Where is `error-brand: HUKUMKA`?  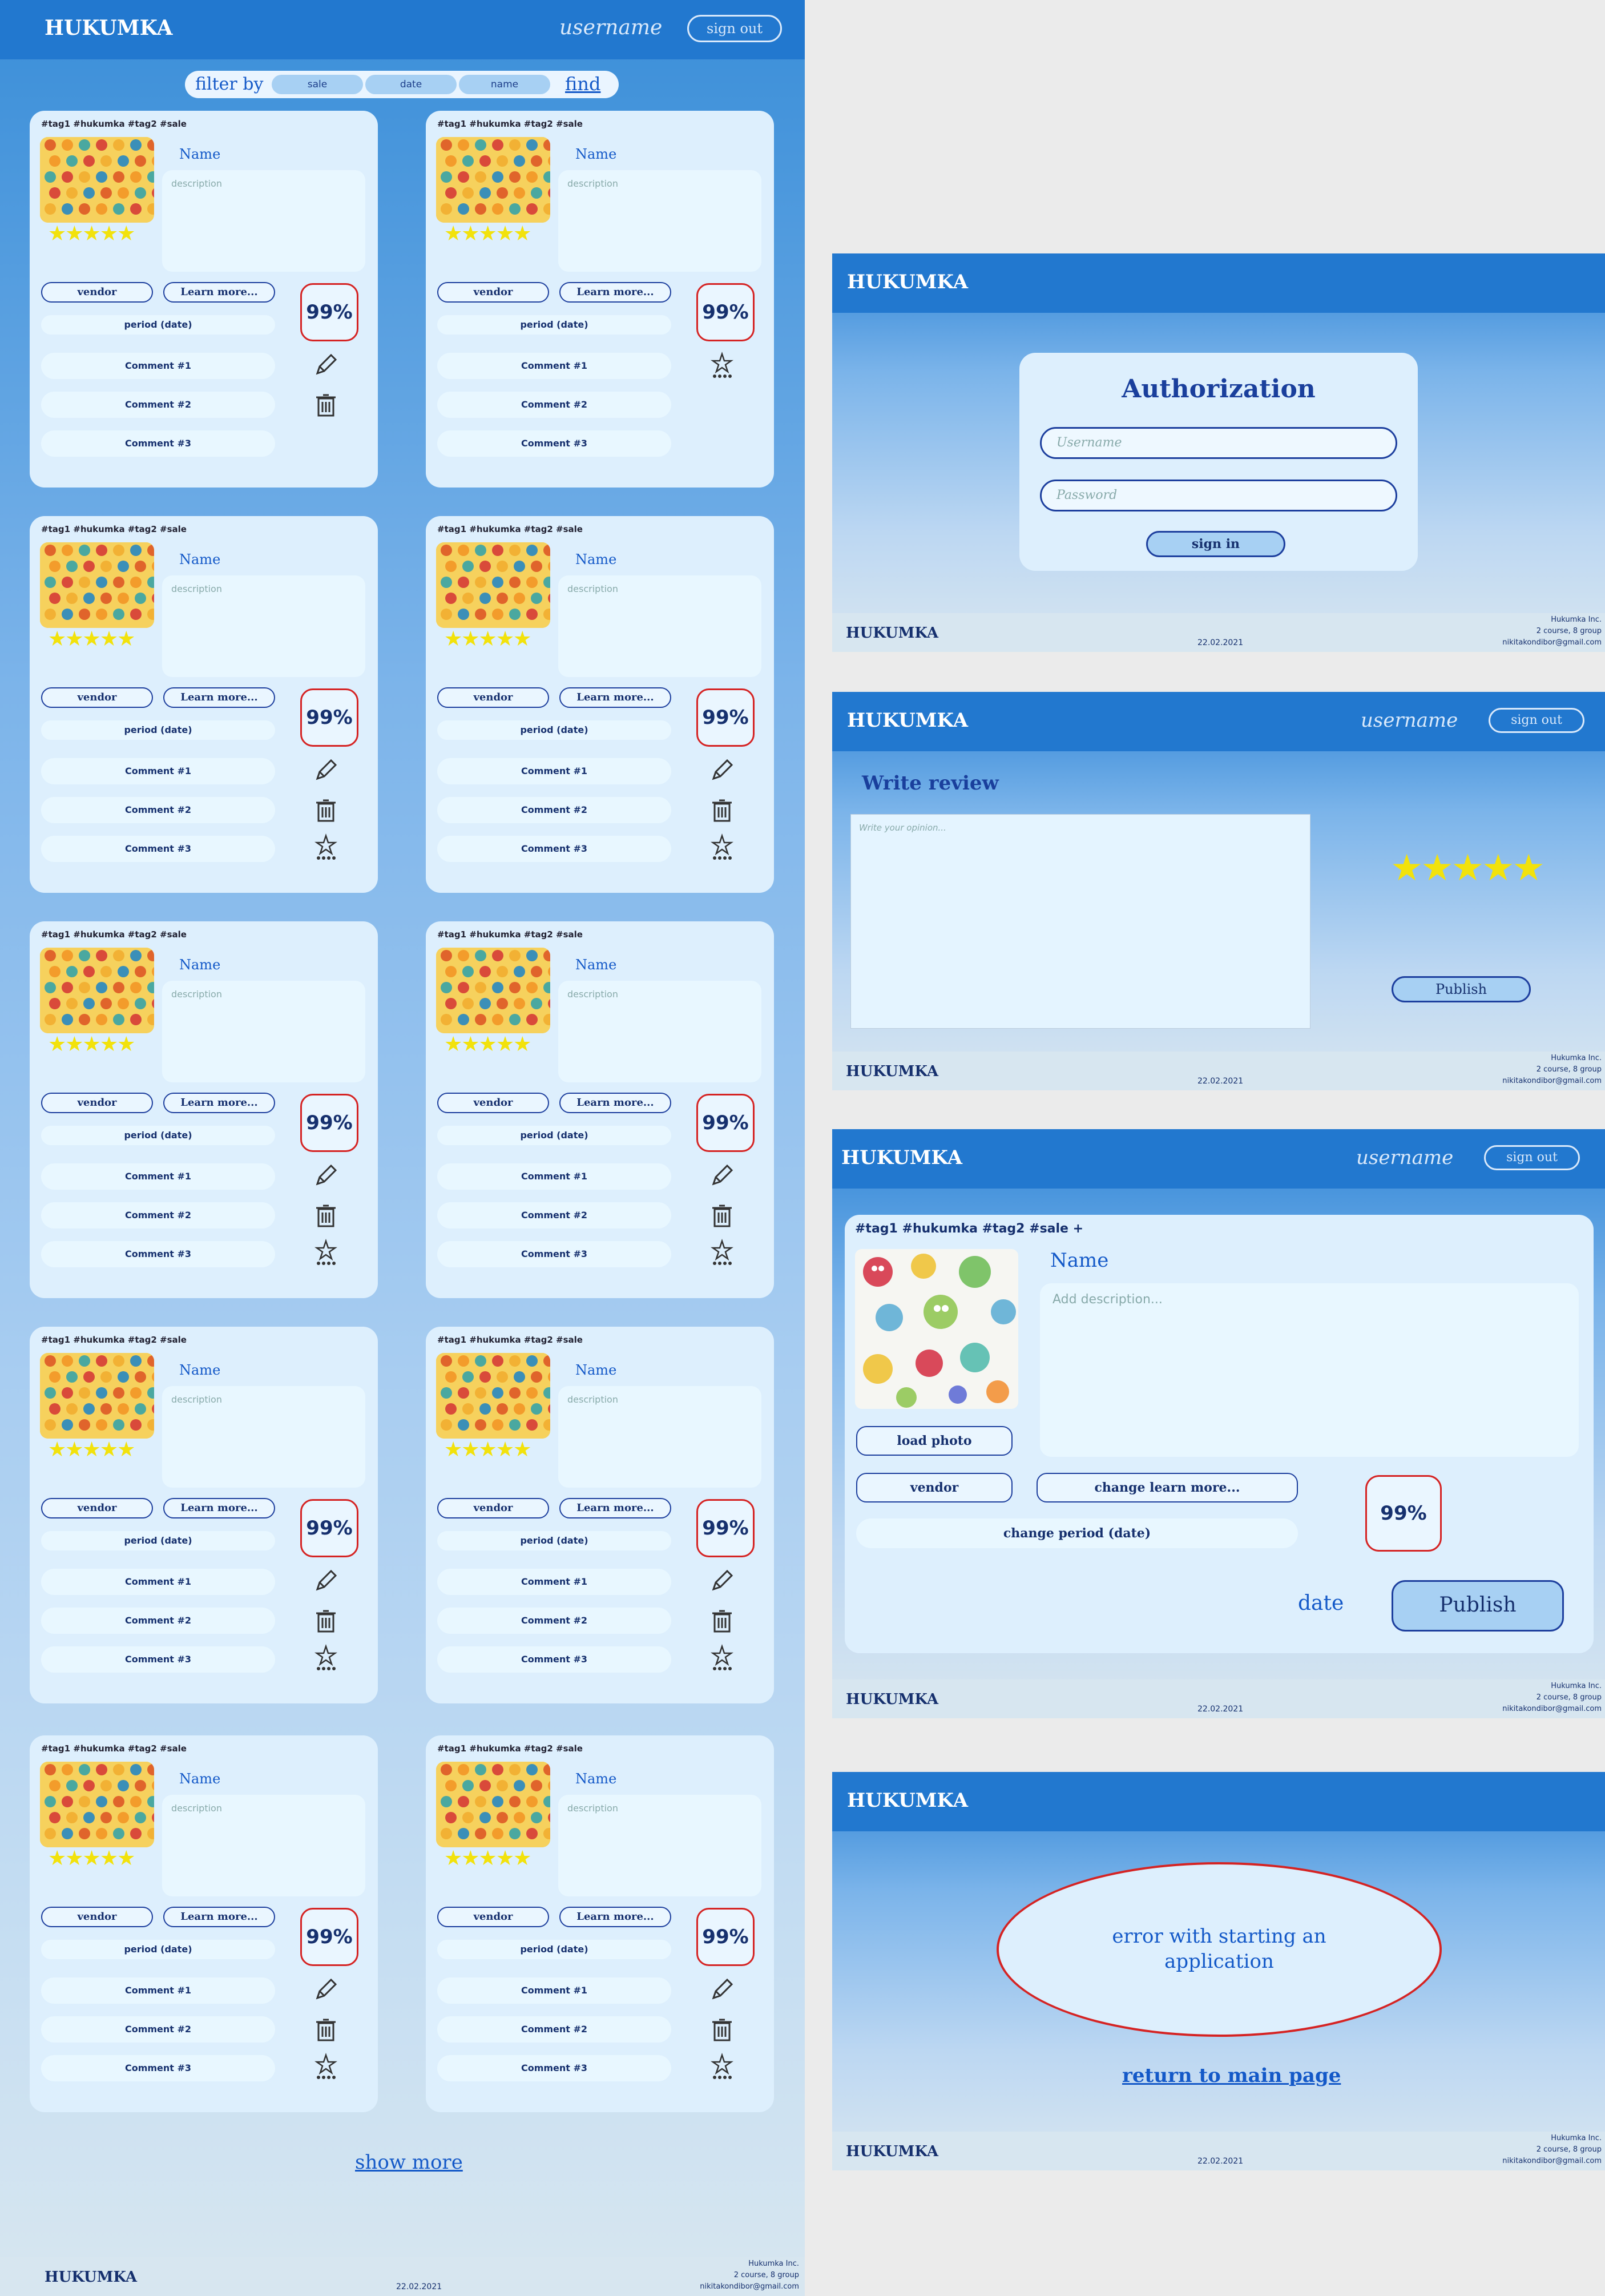 error-brand: HUKUMKA is located at coordinates (908, 1800).